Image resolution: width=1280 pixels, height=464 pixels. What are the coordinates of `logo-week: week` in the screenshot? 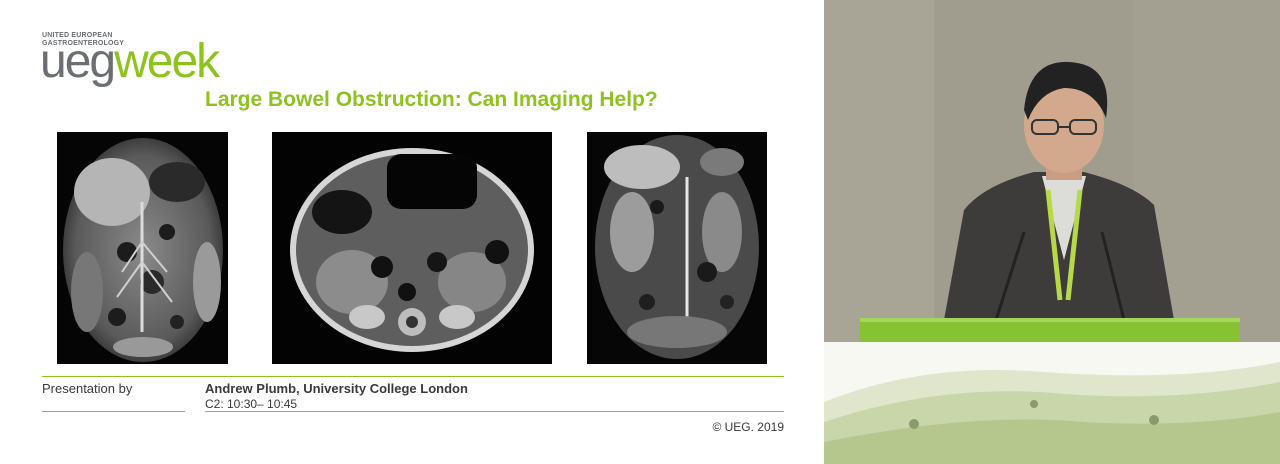 It's located at (167, 61).